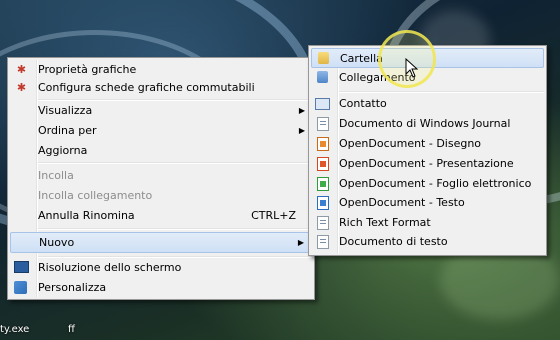 The image size is (560, 340). I want to click on menu-item-label: OpenDocument - Foglio elettronico, so click(435, 183).